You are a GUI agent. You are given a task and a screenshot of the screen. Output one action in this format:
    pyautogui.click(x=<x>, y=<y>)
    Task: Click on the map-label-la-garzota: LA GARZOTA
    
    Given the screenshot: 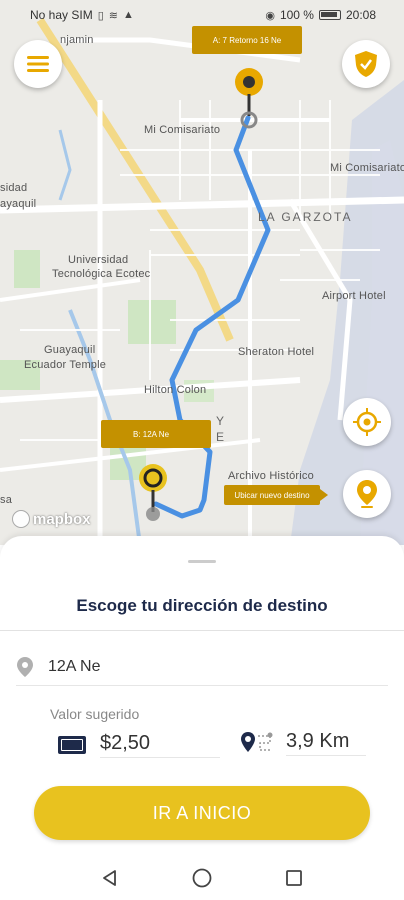 What is the action you would take?
    pyautogui.click(x=305, y=217)
    